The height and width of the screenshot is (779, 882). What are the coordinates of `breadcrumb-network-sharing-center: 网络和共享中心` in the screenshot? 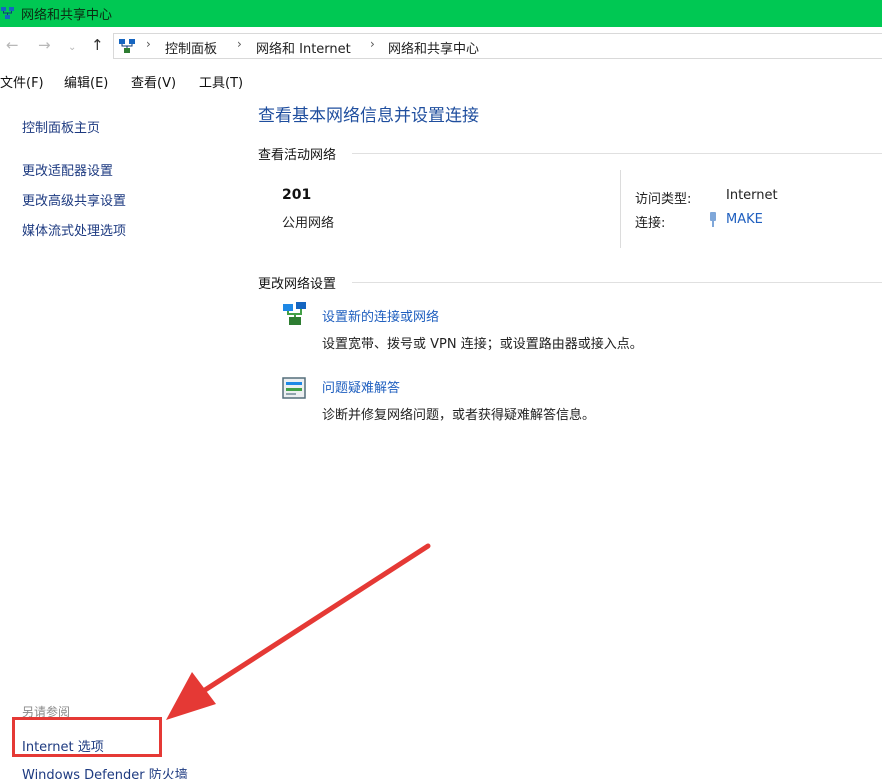 It's located at (433, 47).